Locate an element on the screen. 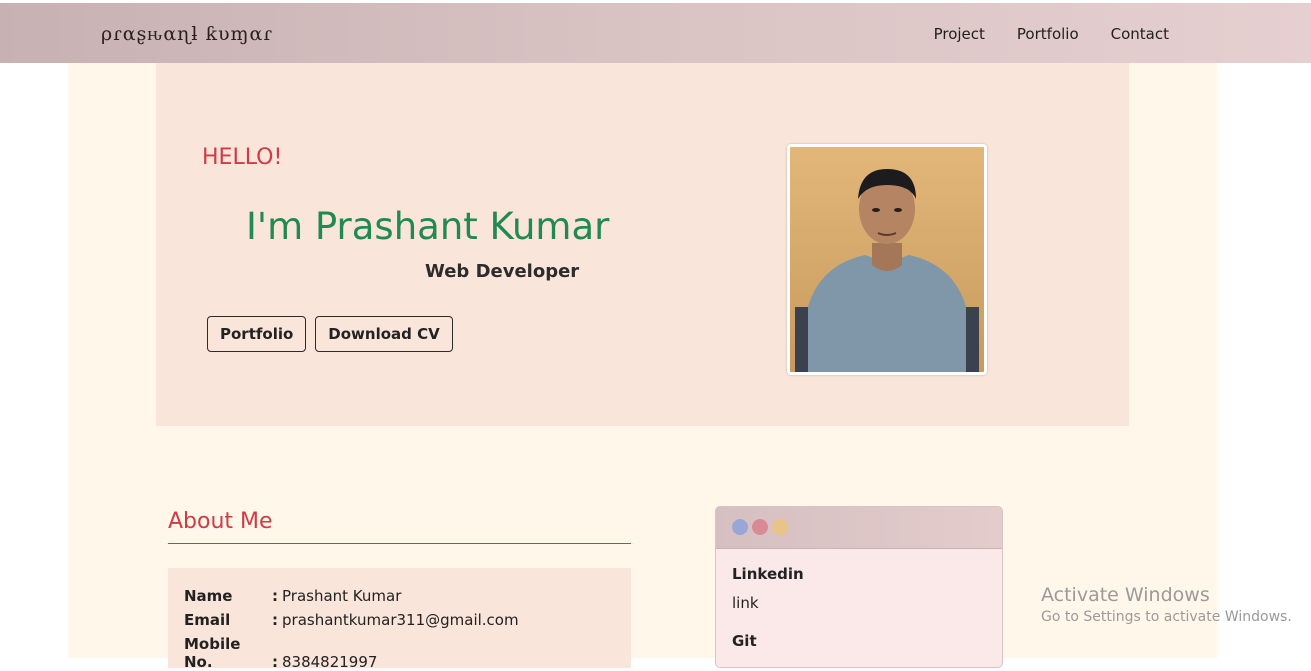 The width and height of the screenshot is (1311, 671). nav-link-contact: Contact is located at coordinates (1140, 34).